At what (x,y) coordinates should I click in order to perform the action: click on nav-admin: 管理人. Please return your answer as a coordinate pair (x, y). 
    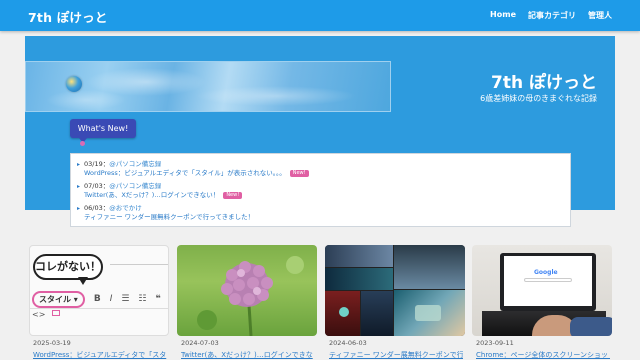
    Looking at the image, I should click on (600, 15).